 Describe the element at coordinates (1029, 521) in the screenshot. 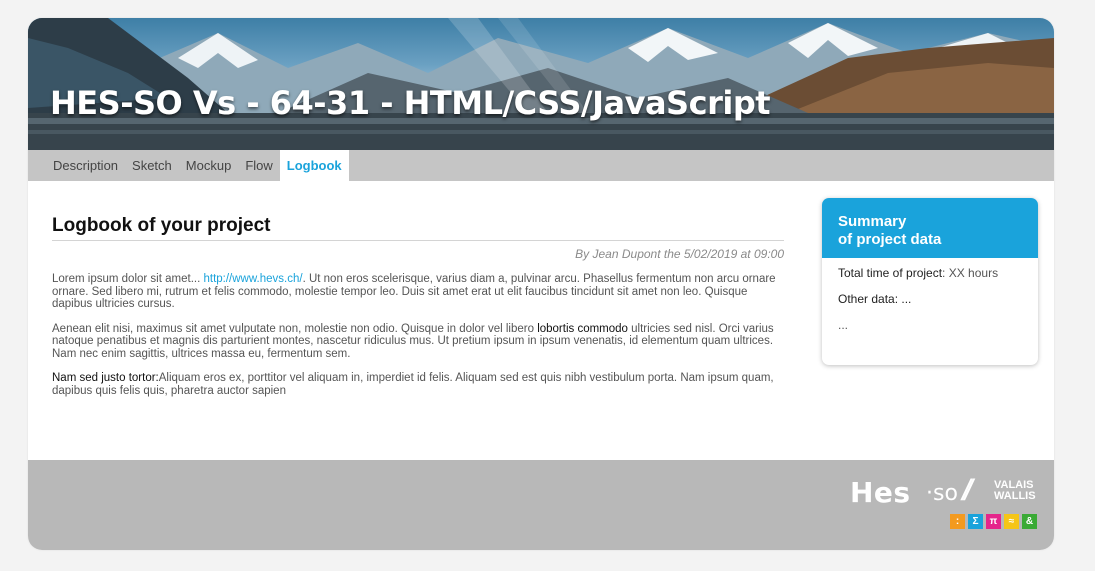

I see `badge-ampersand-icon: &` at that location.